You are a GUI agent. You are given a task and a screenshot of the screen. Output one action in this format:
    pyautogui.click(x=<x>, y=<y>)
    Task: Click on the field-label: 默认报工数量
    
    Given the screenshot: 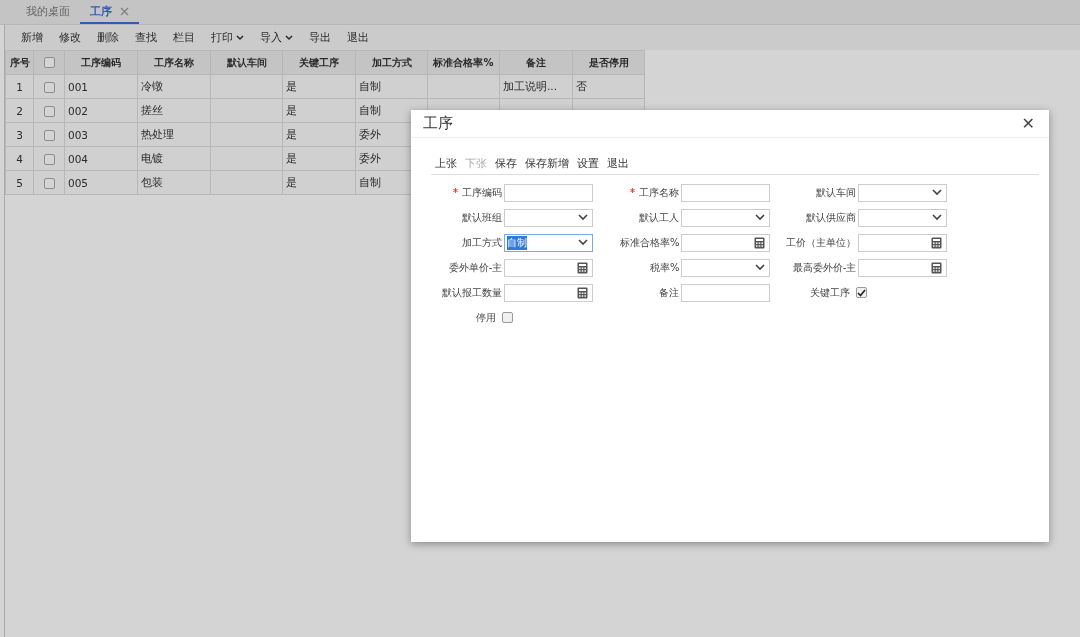 What is the action you would take?
    pyautogui.click(x=472, y=292)
    